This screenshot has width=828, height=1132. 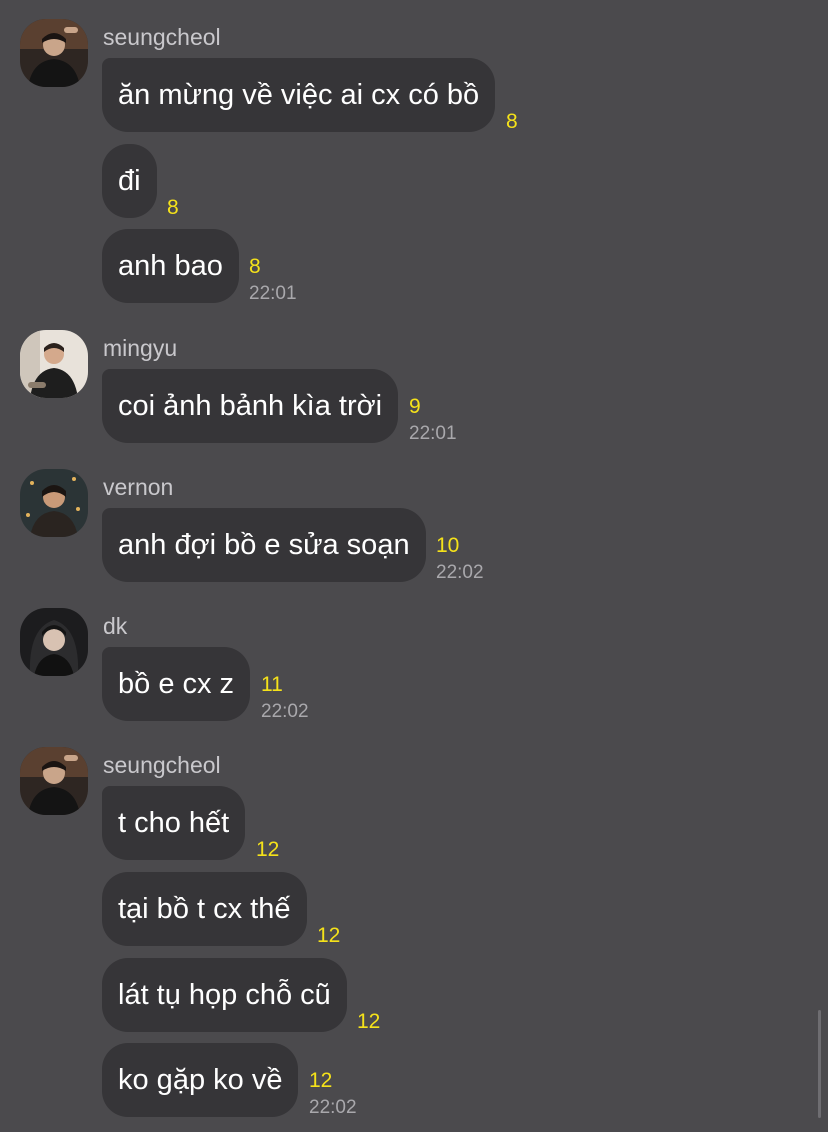 I want to click on unread-count: 10, so click(x=448, y=545).